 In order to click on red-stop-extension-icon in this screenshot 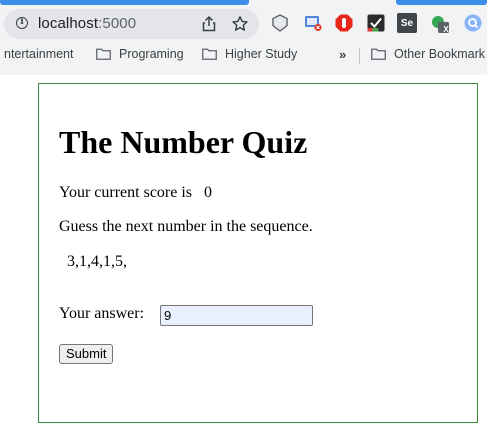, I will do `click(344, 23)`.